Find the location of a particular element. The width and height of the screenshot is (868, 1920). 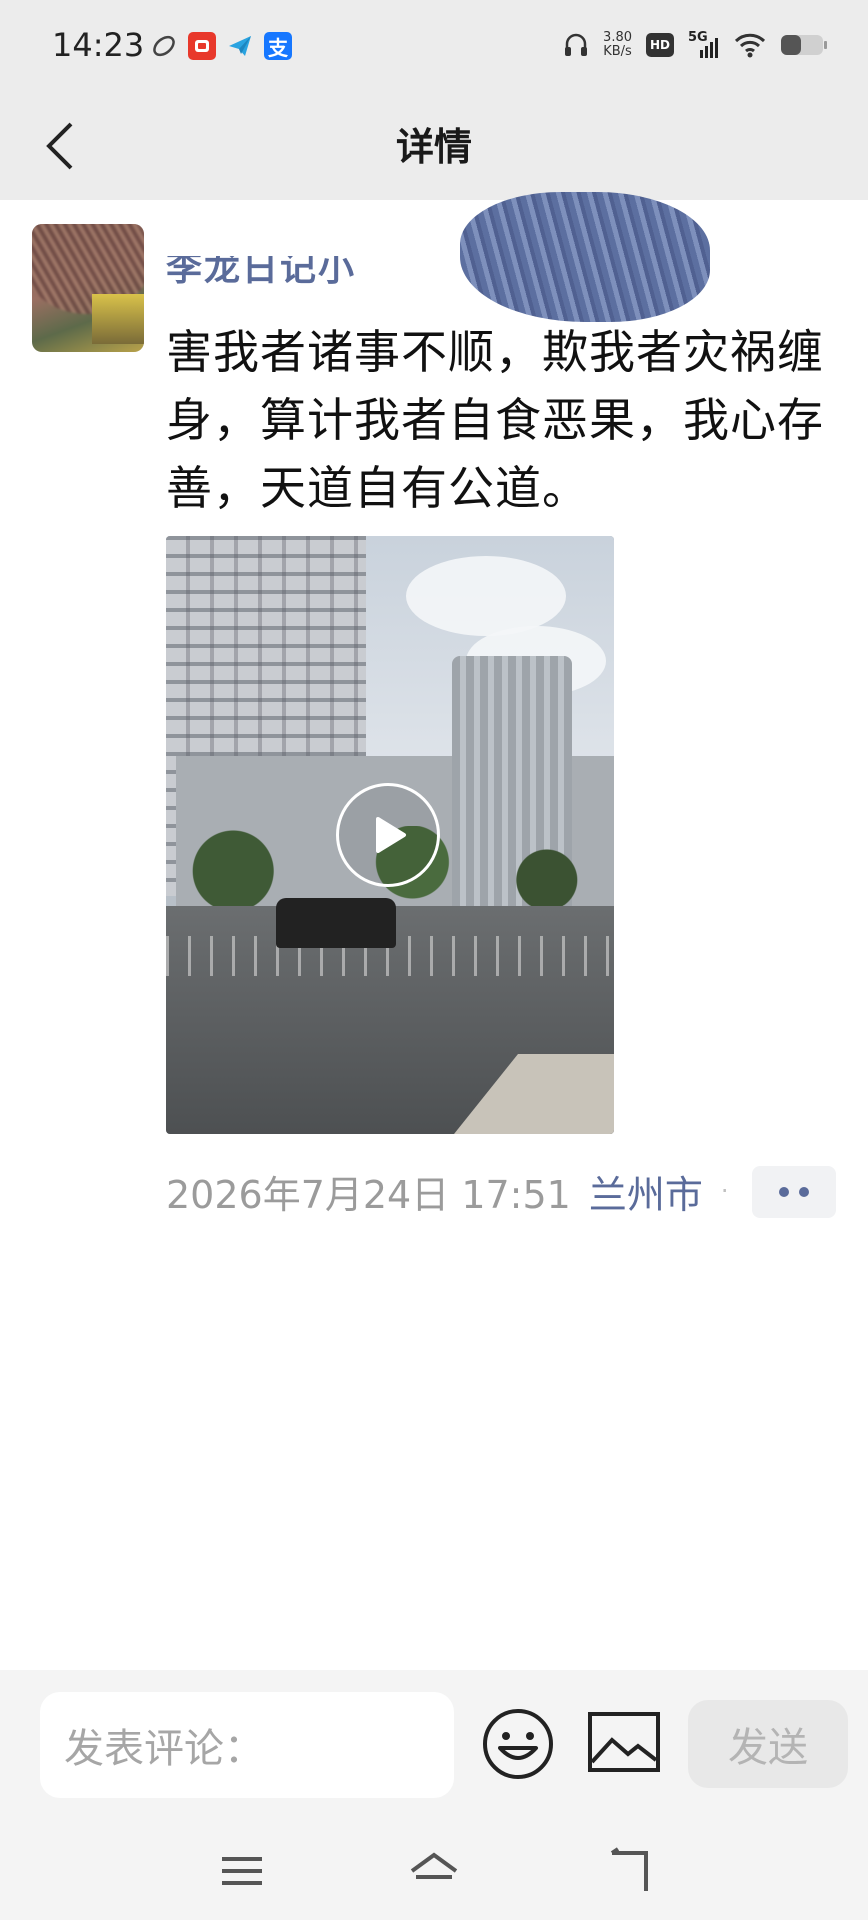

image-icon is located at coordinates (624, 1742).